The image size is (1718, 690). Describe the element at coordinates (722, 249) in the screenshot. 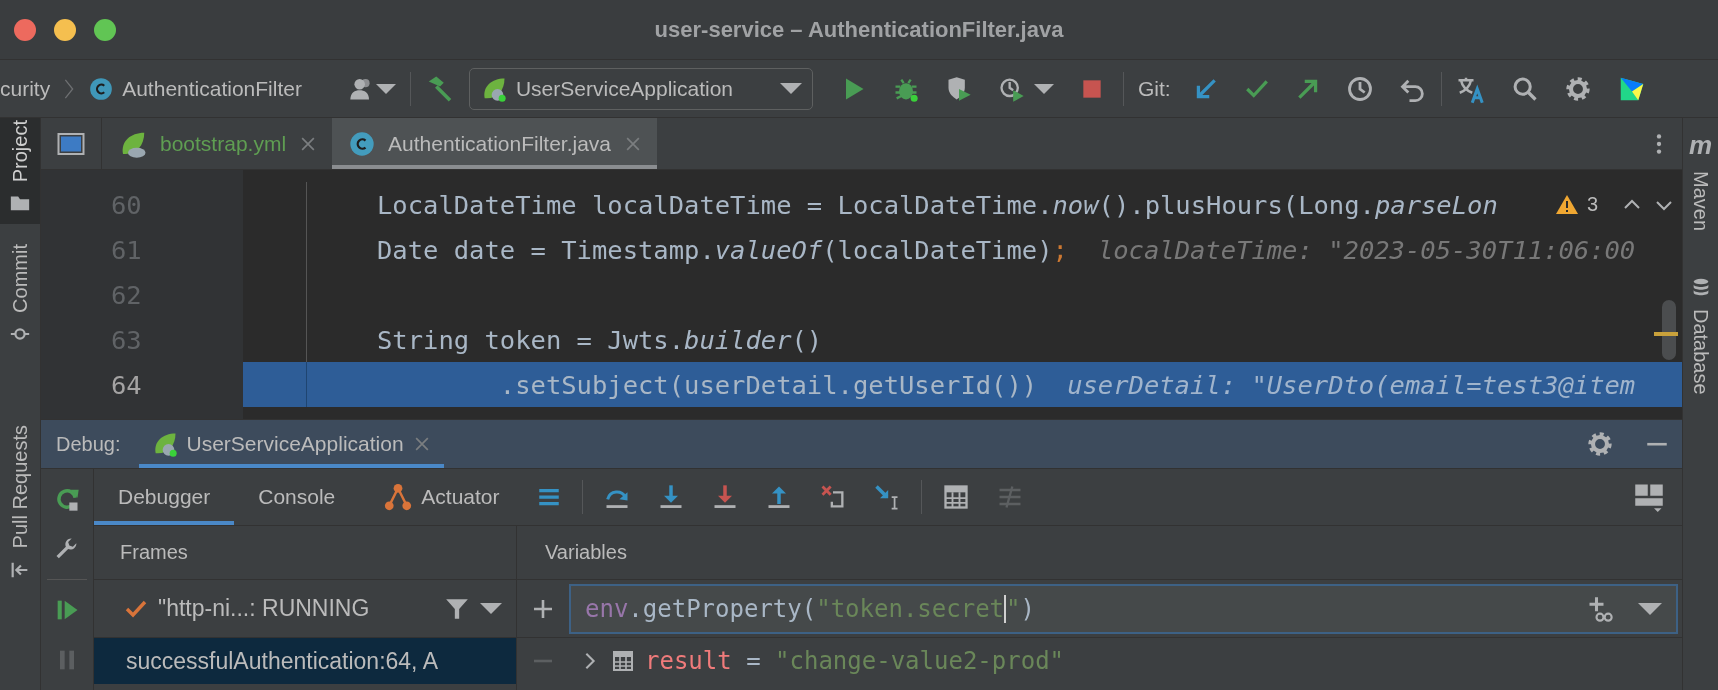

I see `code-line: Date date = Timestamp.valueOf(localDateTime);` at that location.